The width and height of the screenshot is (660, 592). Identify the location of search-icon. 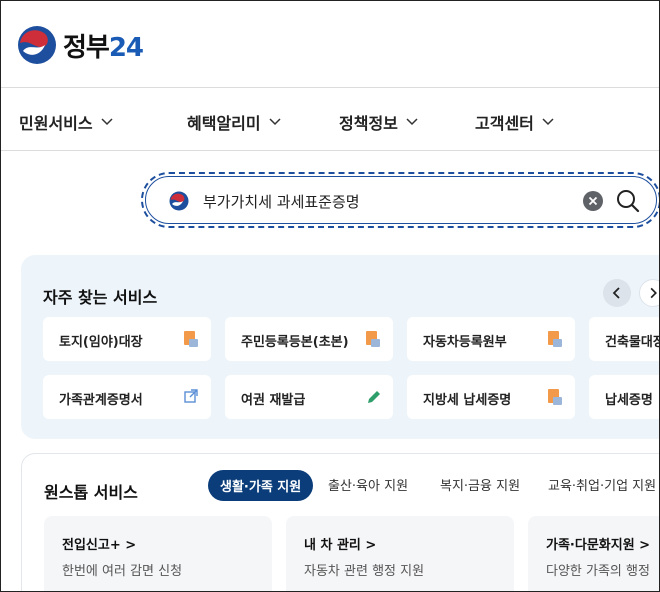
(628, 201).